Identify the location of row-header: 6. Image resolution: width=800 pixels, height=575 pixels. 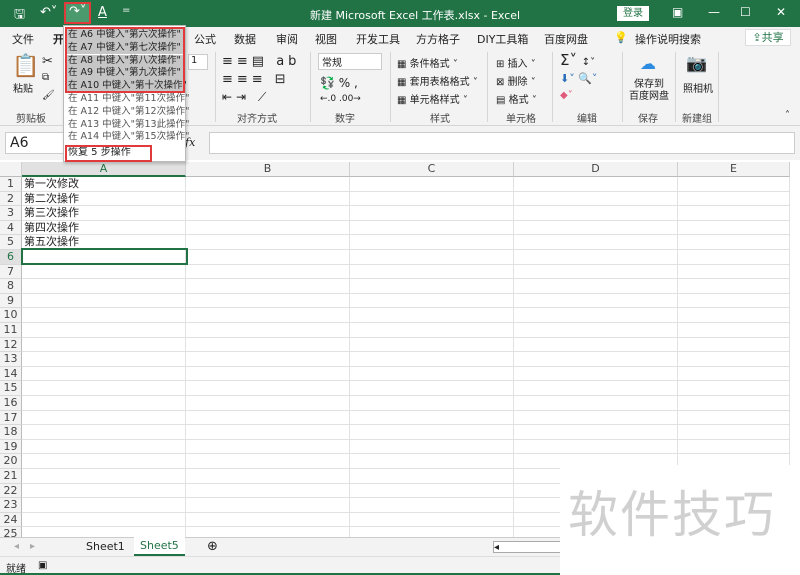
(11, 257).